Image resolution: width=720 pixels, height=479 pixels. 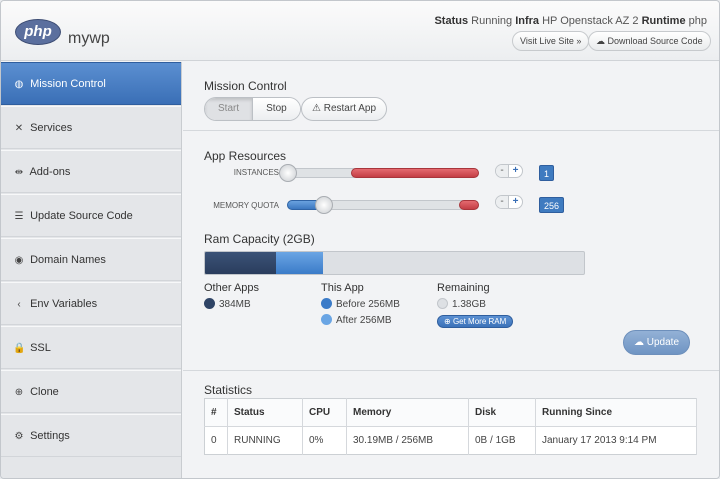 I want to click on remaining-dot, so click(x=442, y=303).